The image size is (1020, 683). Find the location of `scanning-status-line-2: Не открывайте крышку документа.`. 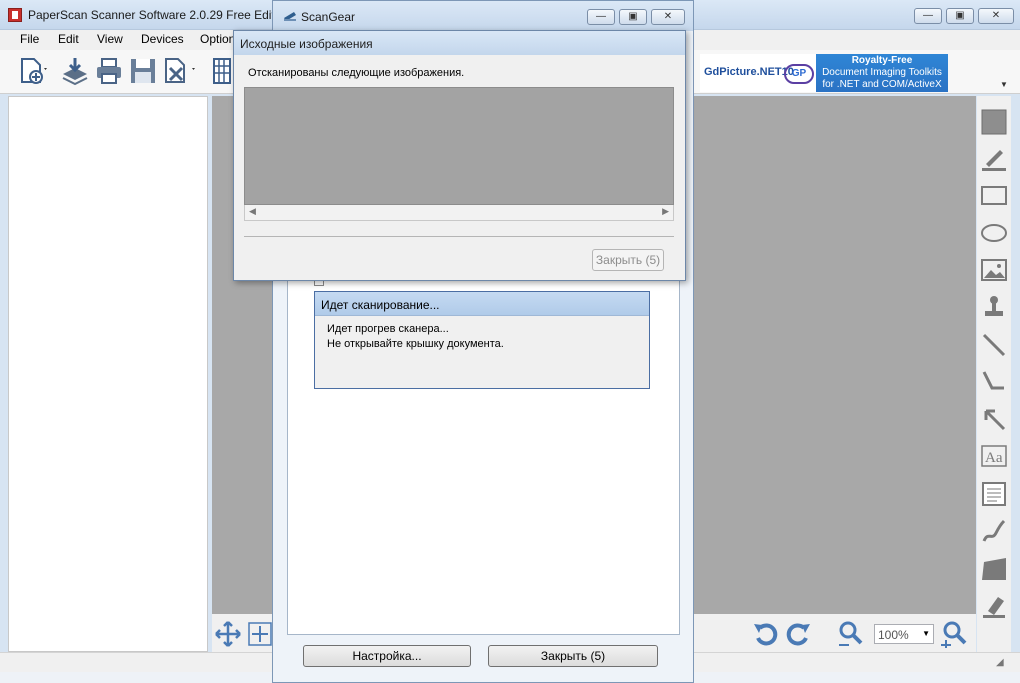

scanning-status-line-2: Не открывайте крышку документа. is located at coordinates (415, 344).